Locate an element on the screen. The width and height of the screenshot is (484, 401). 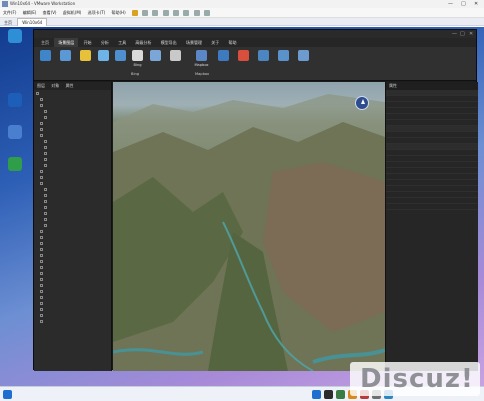
ribbon-tab: 分析 is located at coordinates (105, 42).